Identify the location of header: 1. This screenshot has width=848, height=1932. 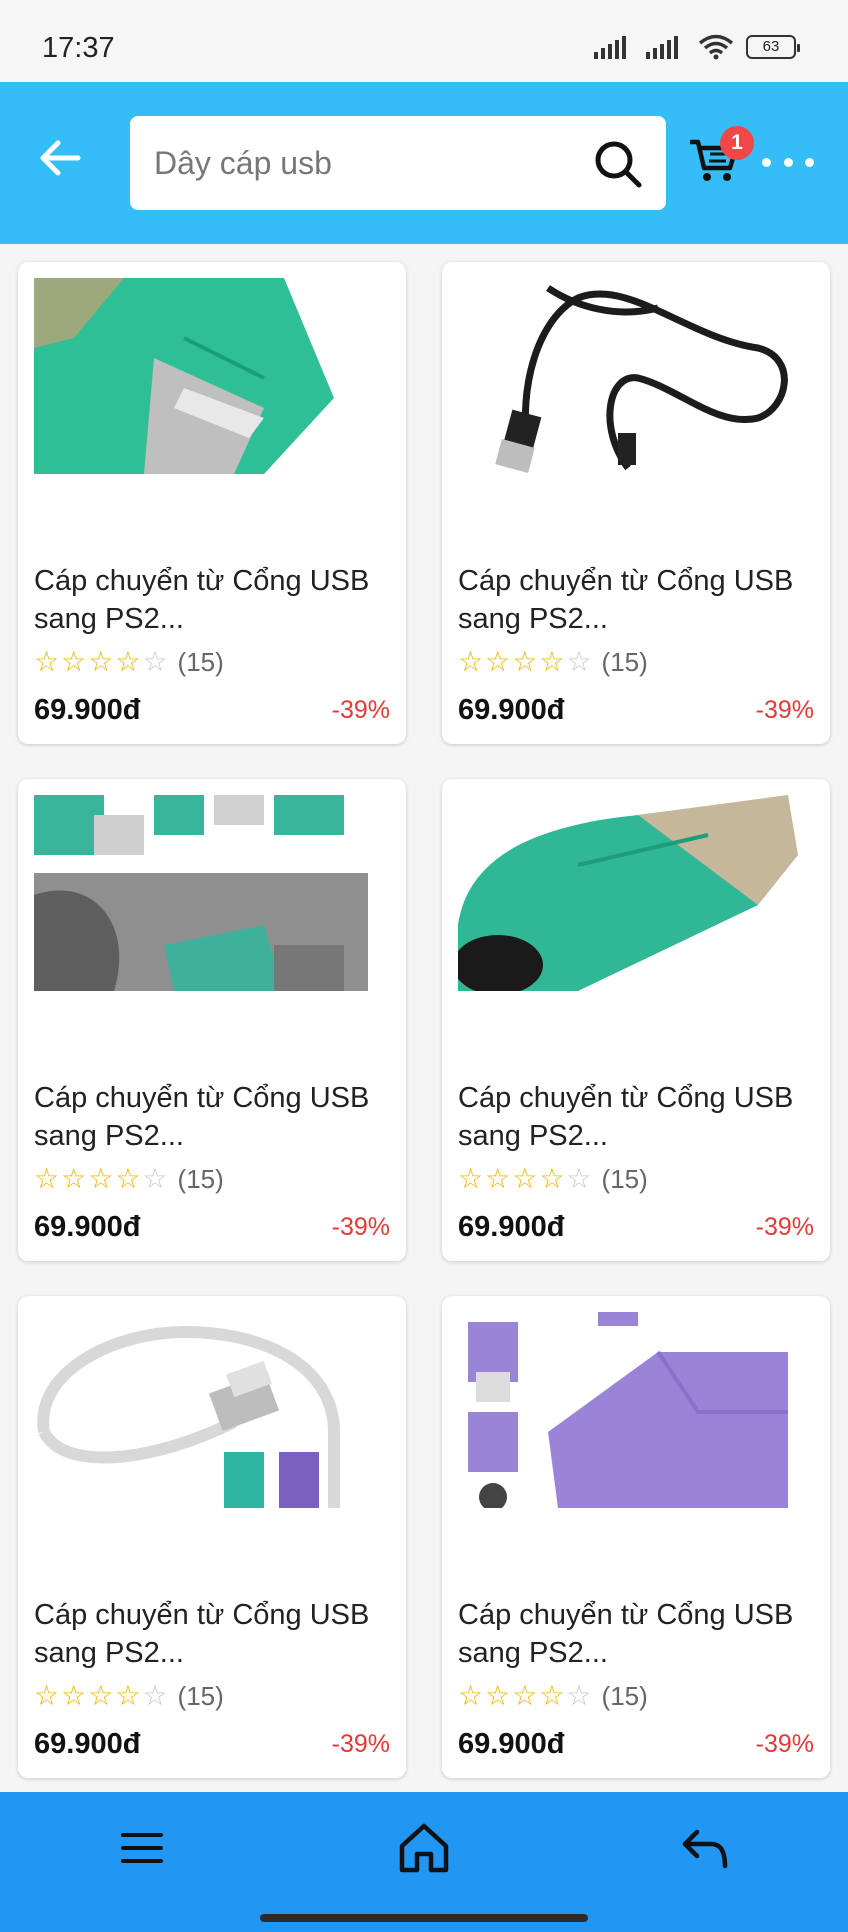
(424, 163).